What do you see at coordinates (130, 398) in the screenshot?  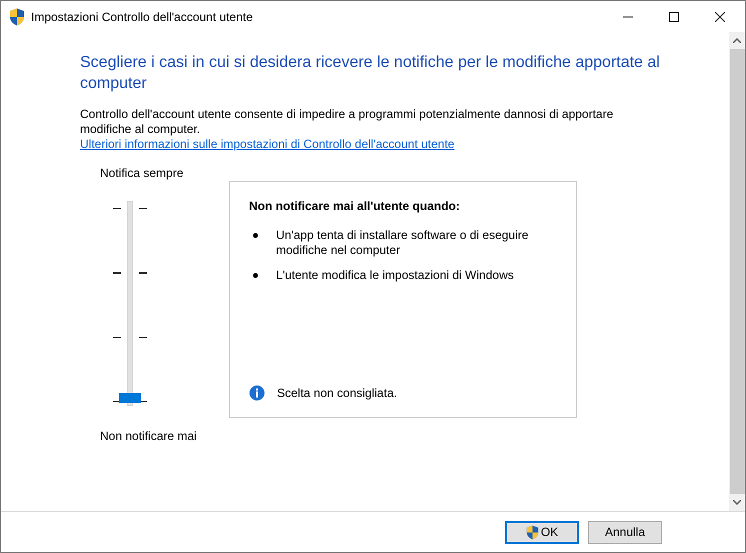 I see `slider-thumb` at bounding box center [130, 398].